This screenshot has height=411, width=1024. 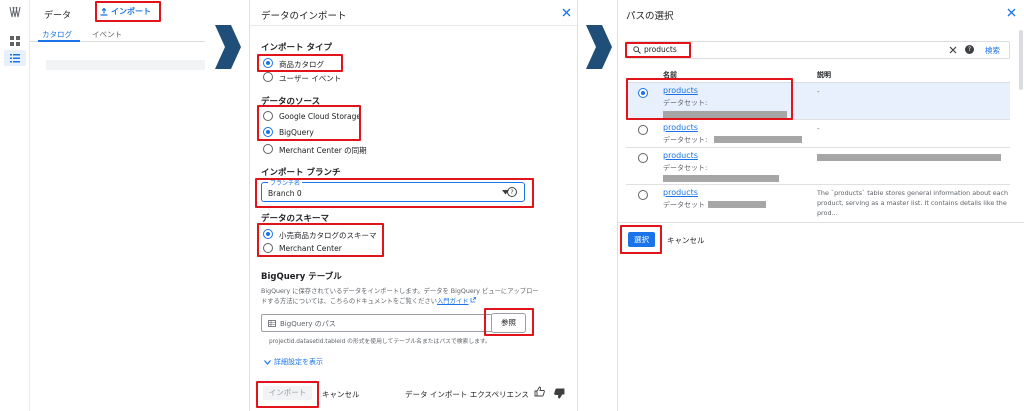 I want to click on select-button-label: 選択, so click(x=641, y=239).